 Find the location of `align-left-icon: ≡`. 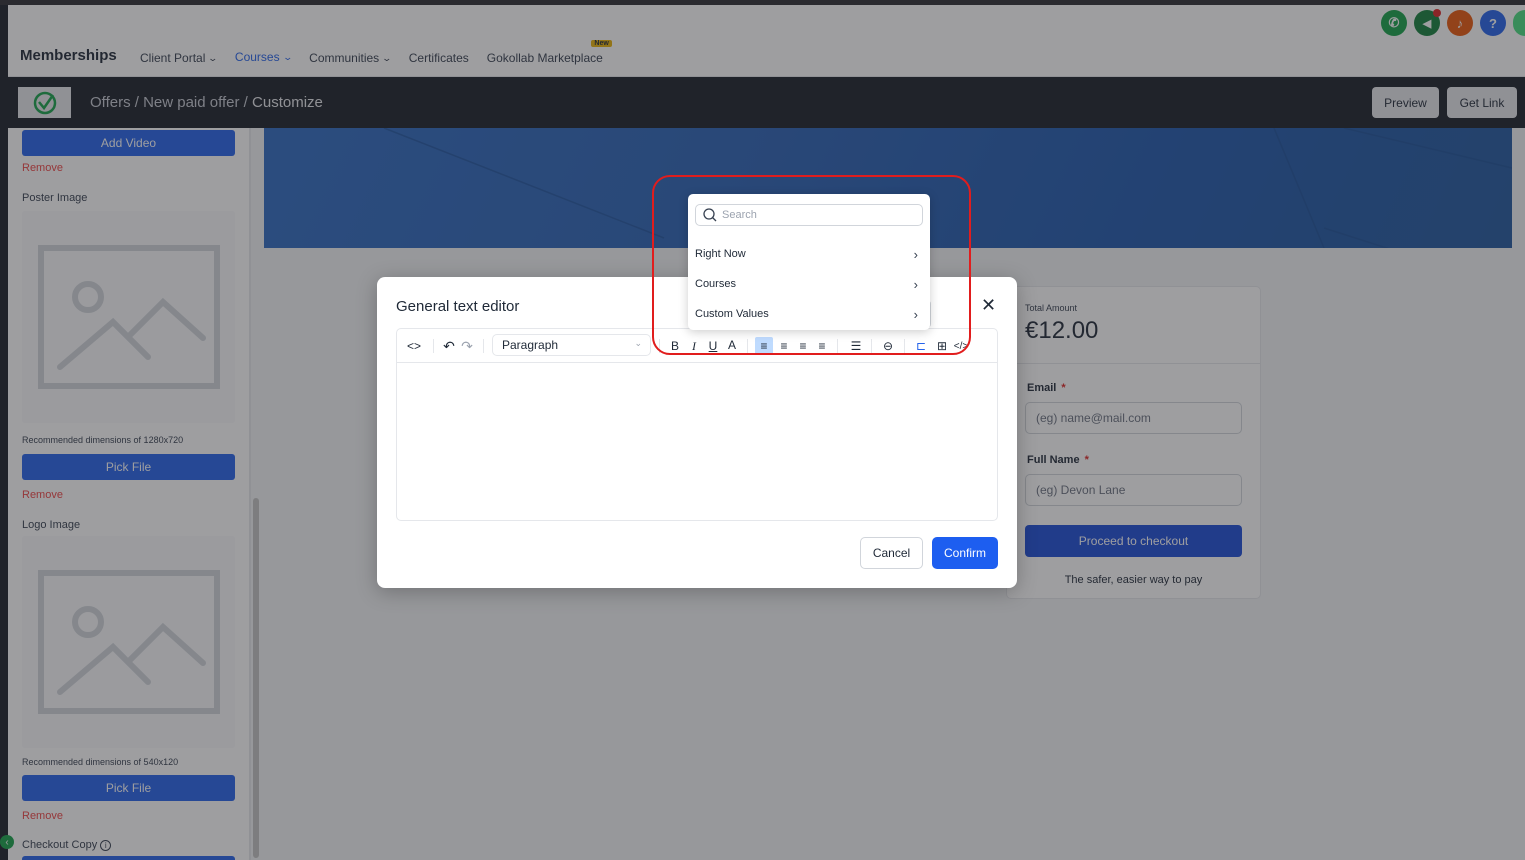

align-left-icon: ≡ is located at coordinates (764, 346).